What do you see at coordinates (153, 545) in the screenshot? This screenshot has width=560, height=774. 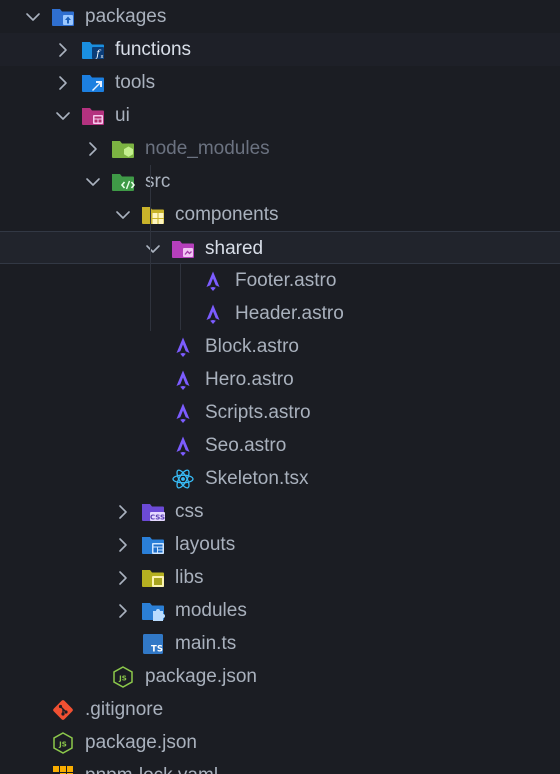 I see `folder-layouts-icon` at bounding box center [153, 545].